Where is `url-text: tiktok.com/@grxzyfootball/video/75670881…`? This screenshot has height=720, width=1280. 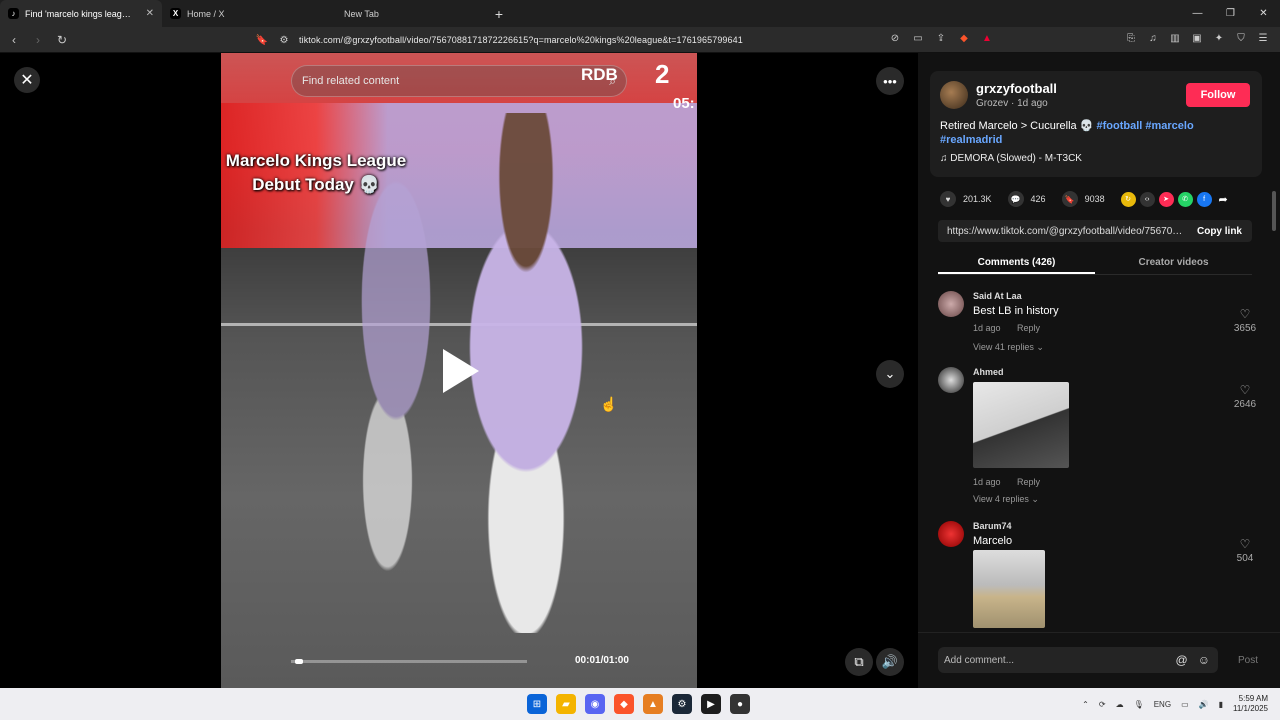 url-text: tiktok.com/@grxzyfootball/video/75670881… is located at coordinates (521, 40).